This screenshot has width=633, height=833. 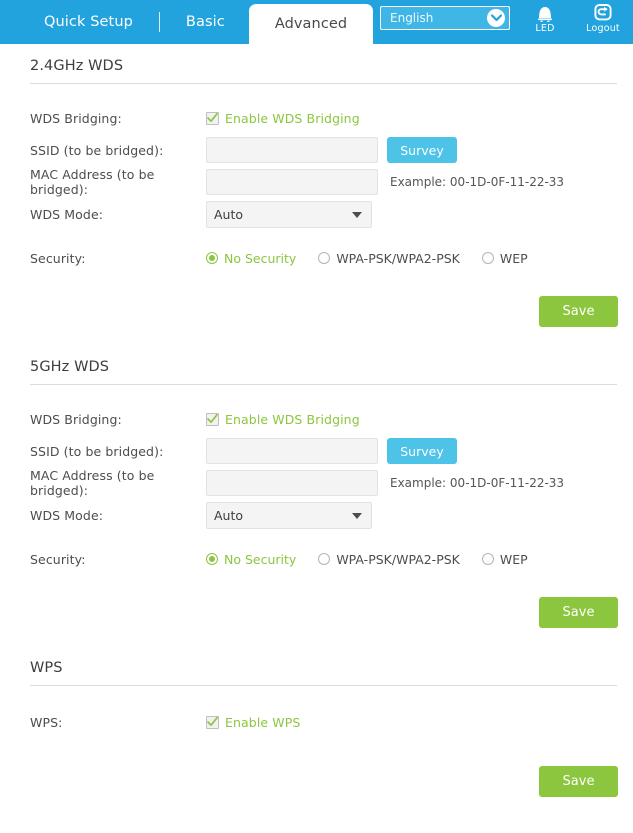 I want to click on label-wds-bridging-24: WDS Bridging:, so click(x=76, y=118).